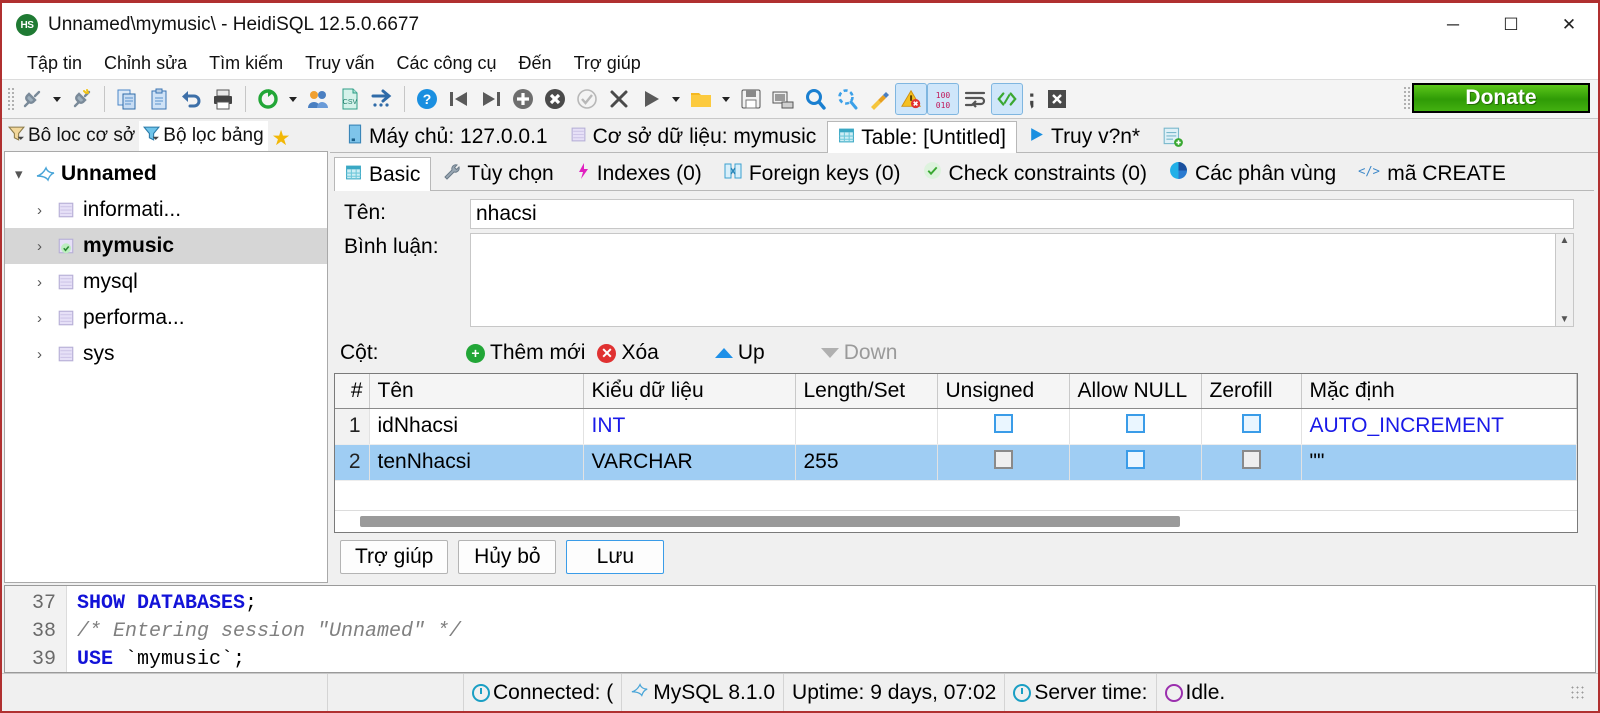  Describe the element at coordinates (268, 99) in the screenshot. I see `refresh-icon` at that location.